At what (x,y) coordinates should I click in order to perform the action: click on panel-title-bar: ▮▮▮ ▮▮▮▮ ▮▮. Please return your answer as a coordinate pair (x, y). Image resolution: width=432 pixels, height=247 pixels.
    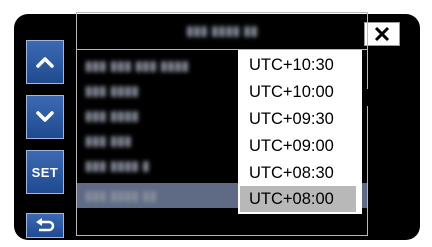
    Looking at the image, I should click on (222, 31).